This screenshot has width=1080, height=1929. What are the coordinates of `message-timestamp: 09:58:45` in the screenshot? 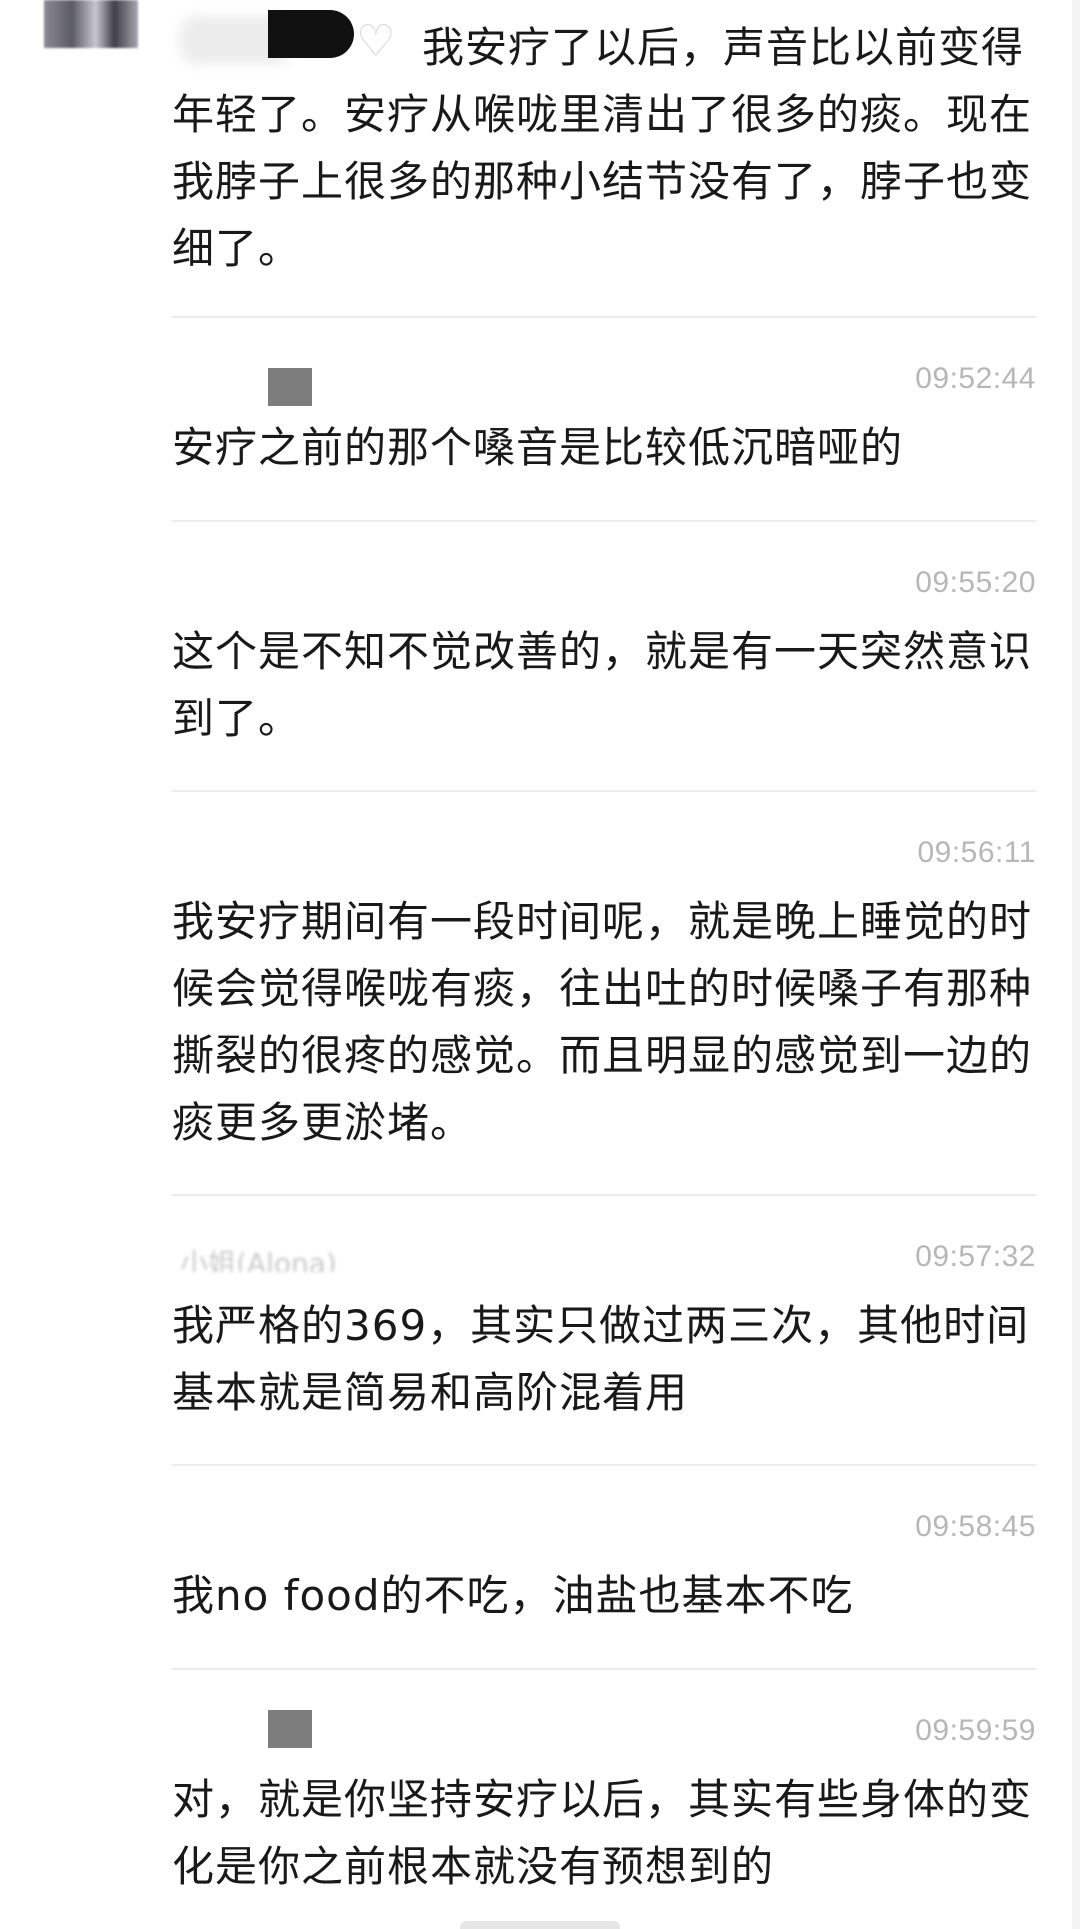 It's located at (975, 1526).